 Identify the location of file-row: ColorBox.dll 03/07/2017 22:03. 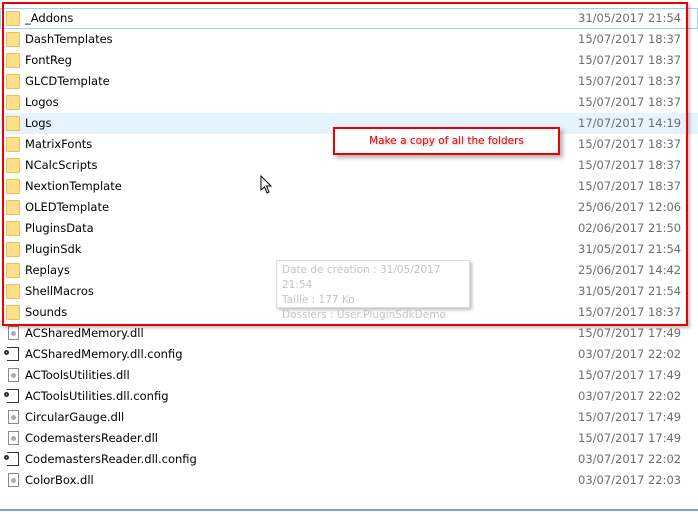
(349, 480).